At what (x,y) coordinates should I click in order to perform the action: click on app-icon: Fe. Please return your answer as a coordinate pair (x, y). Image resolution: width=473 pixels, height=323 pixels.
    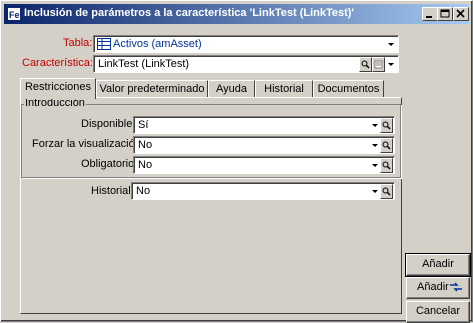
    Looking at the image, I should click on (14, 14).